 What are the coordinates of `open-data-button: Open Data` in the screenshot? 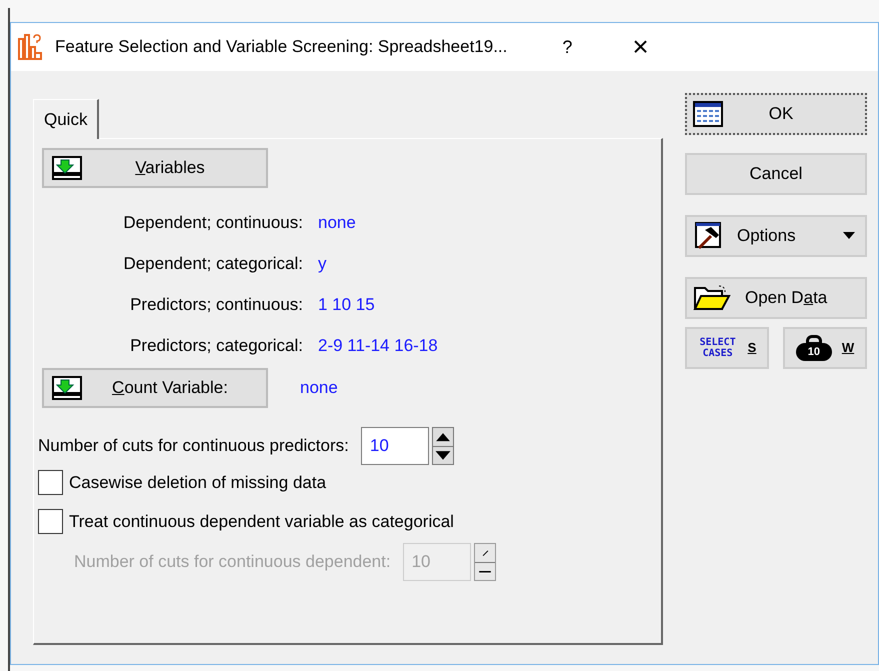 It's located at (776, 298).